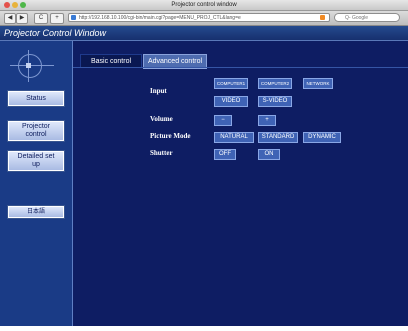 This screenshot has height=331, width=408. I want to click on input-computer1-button: COMPUTER1, so click(231, 83).